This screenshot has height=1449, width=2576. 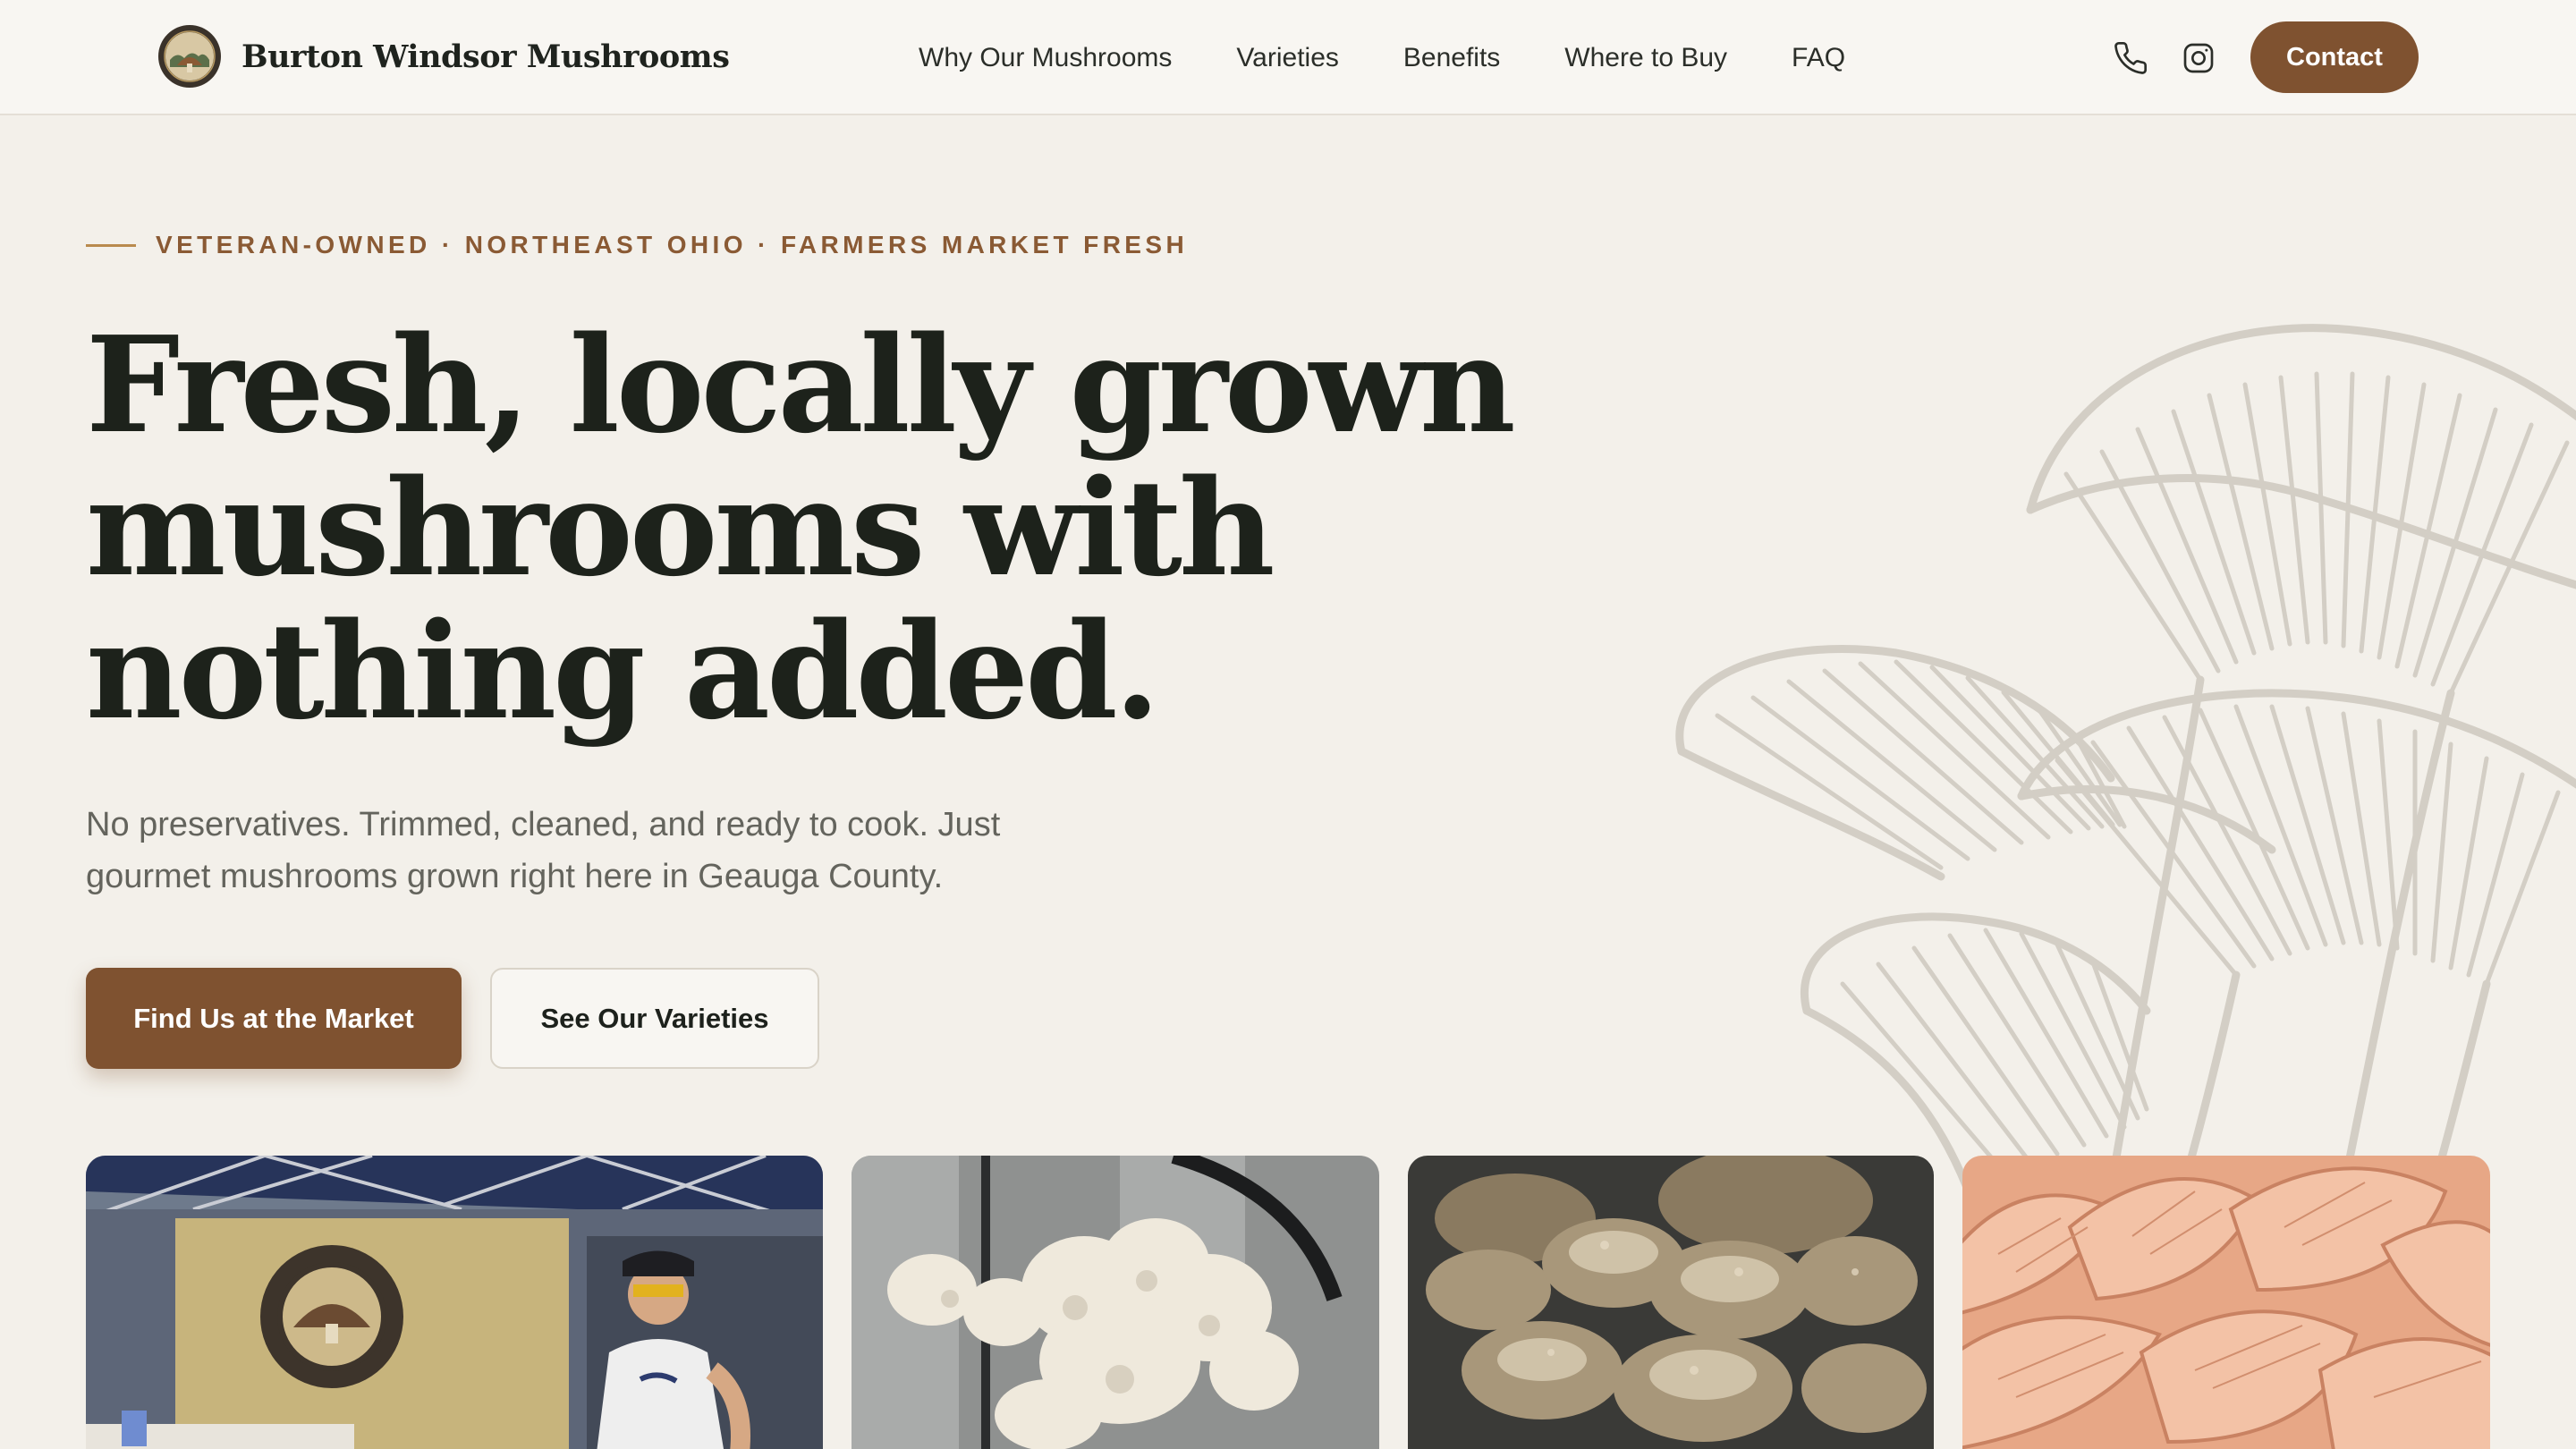 I want to click on nav-link-varieties: Varieties, so click(x=1287, y=58).